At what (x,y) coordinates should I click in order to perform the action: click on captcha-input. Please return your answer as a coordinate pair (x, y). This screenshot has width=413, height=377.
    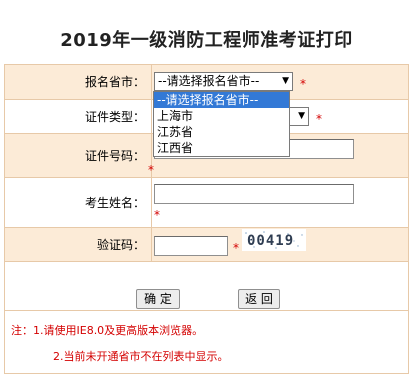
    Looking at the image, I should click on (191, 246).